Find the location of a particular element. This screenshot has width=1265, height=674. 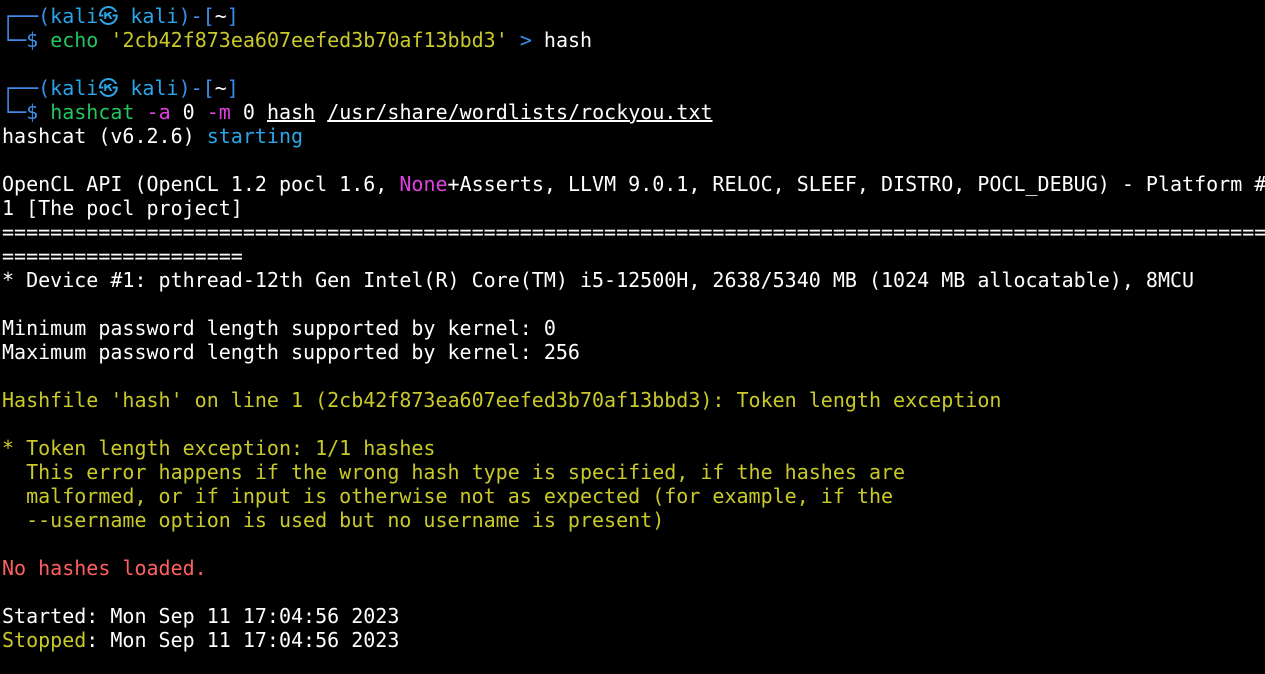

version-line: hashcat (v6.2.6) starting is located at coordinates (632, 136).